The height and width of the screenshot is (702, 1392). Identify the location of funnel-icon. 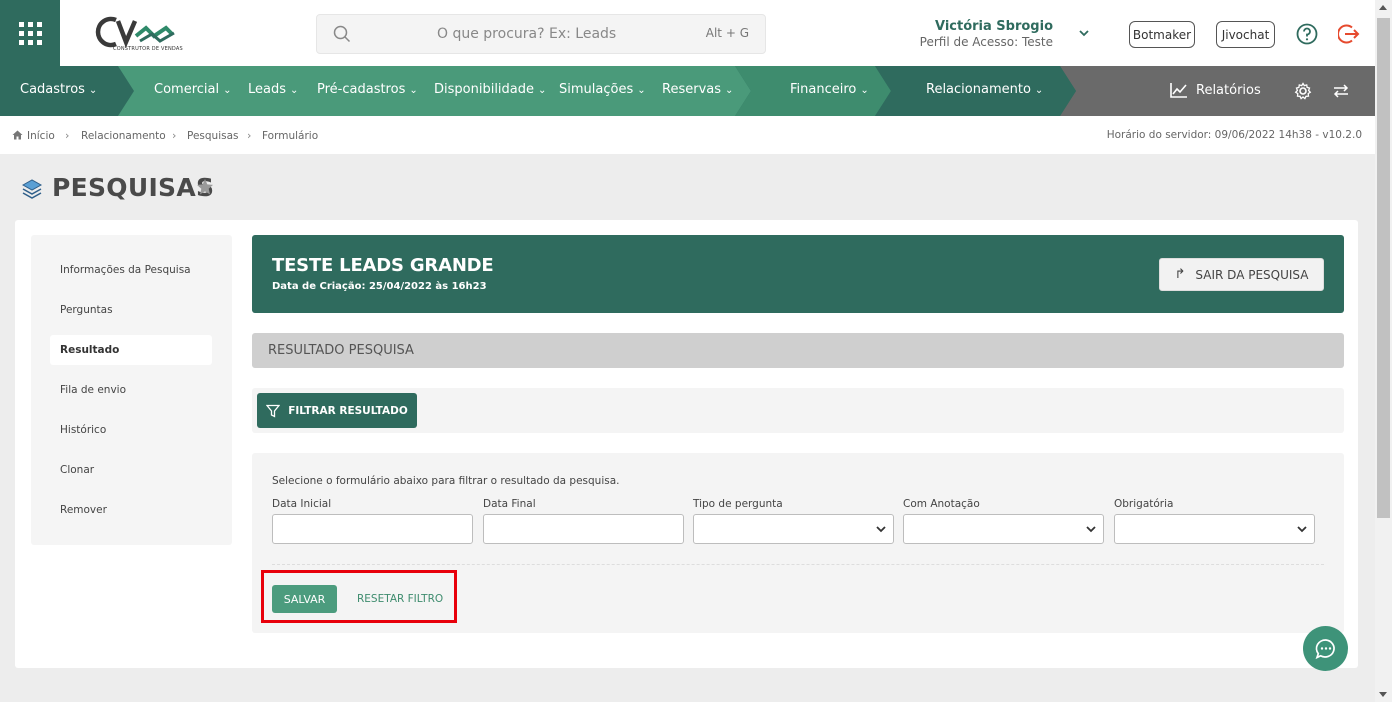
(273, 411).